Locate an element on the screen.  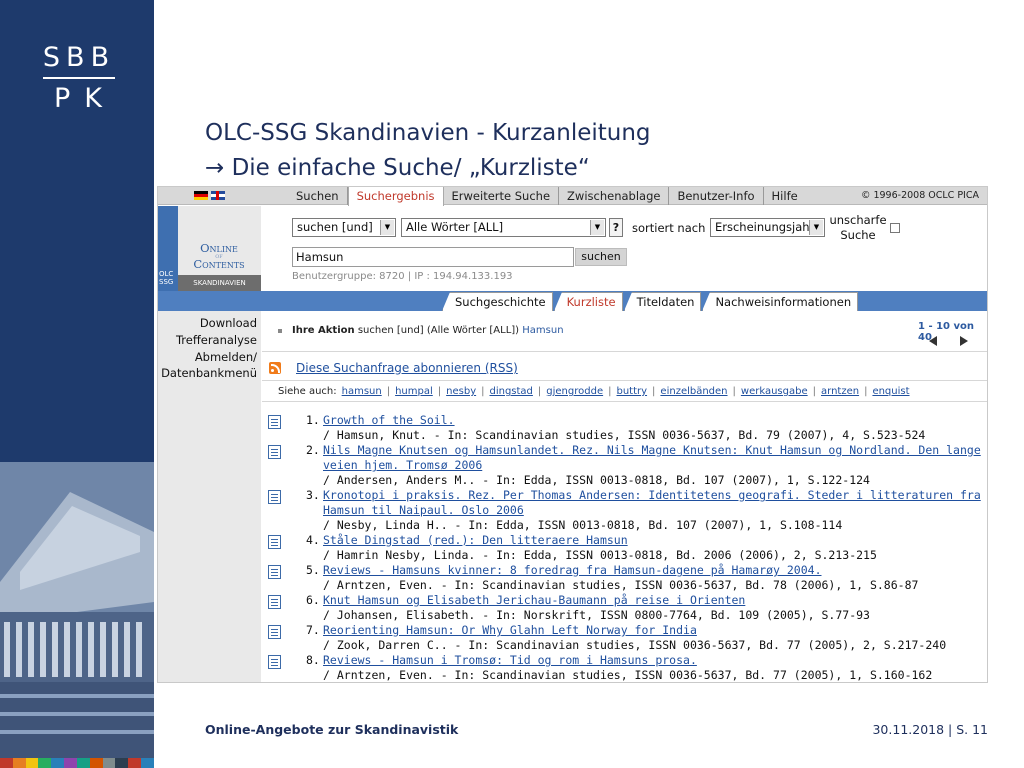
rss-icon is located at coordinates (275, 368).